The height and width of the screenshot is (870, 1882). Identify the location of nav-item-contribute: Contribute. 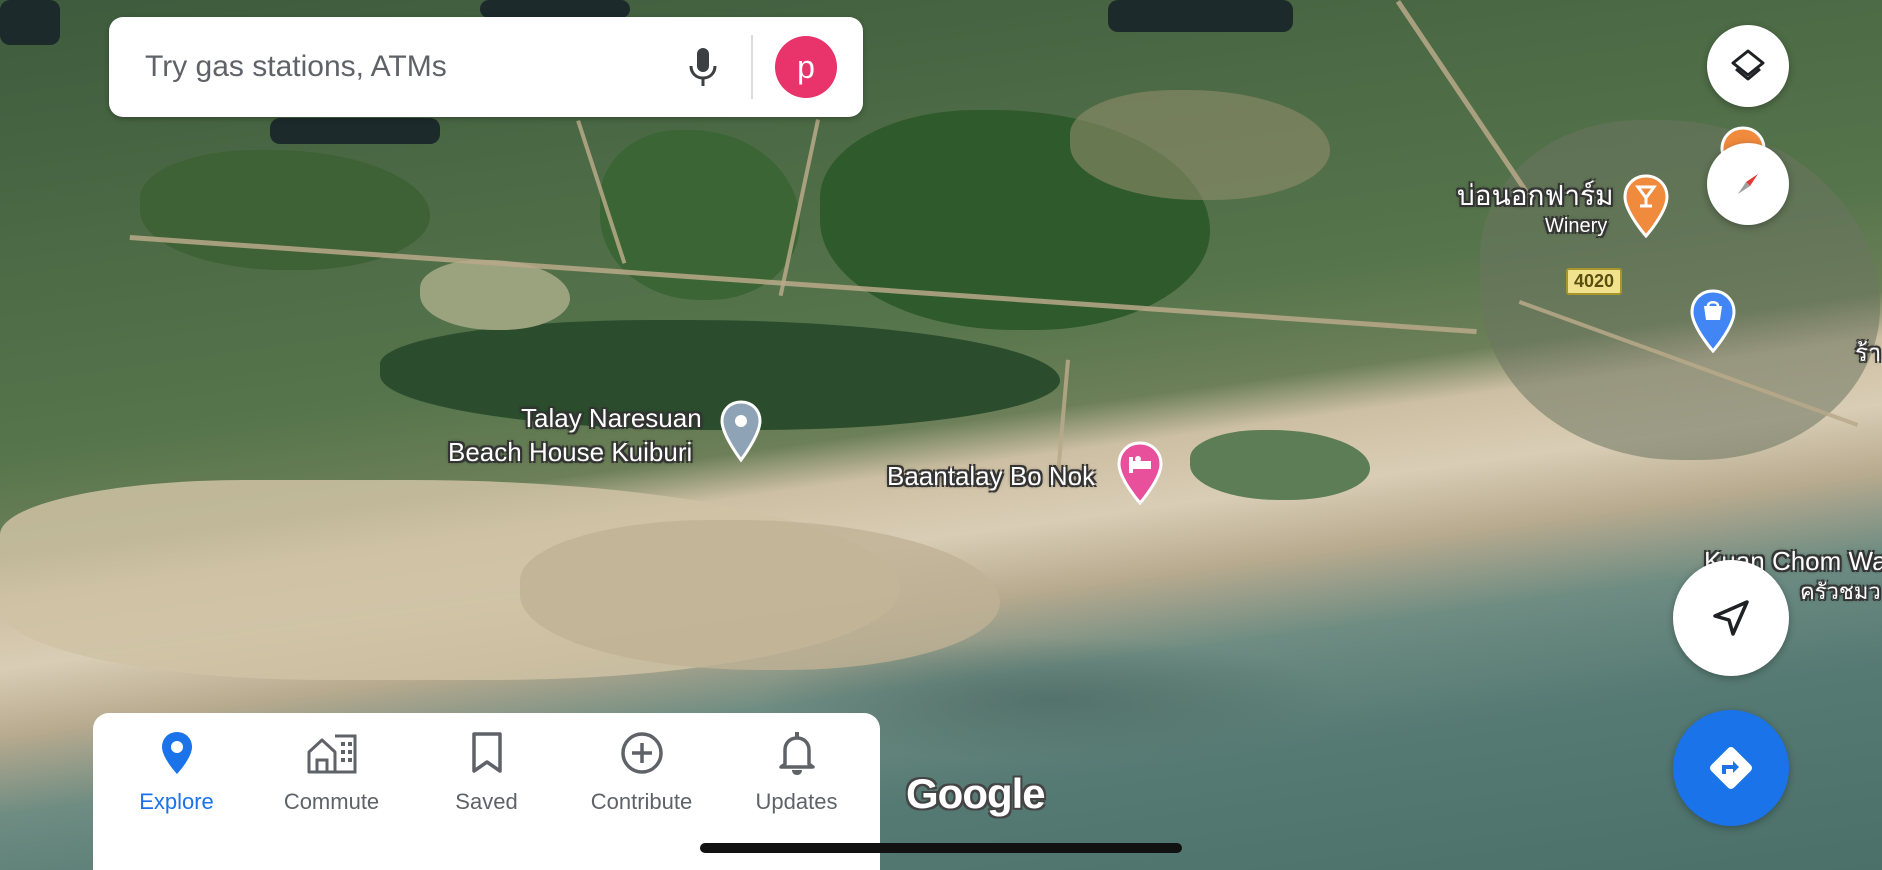
(641, 791).